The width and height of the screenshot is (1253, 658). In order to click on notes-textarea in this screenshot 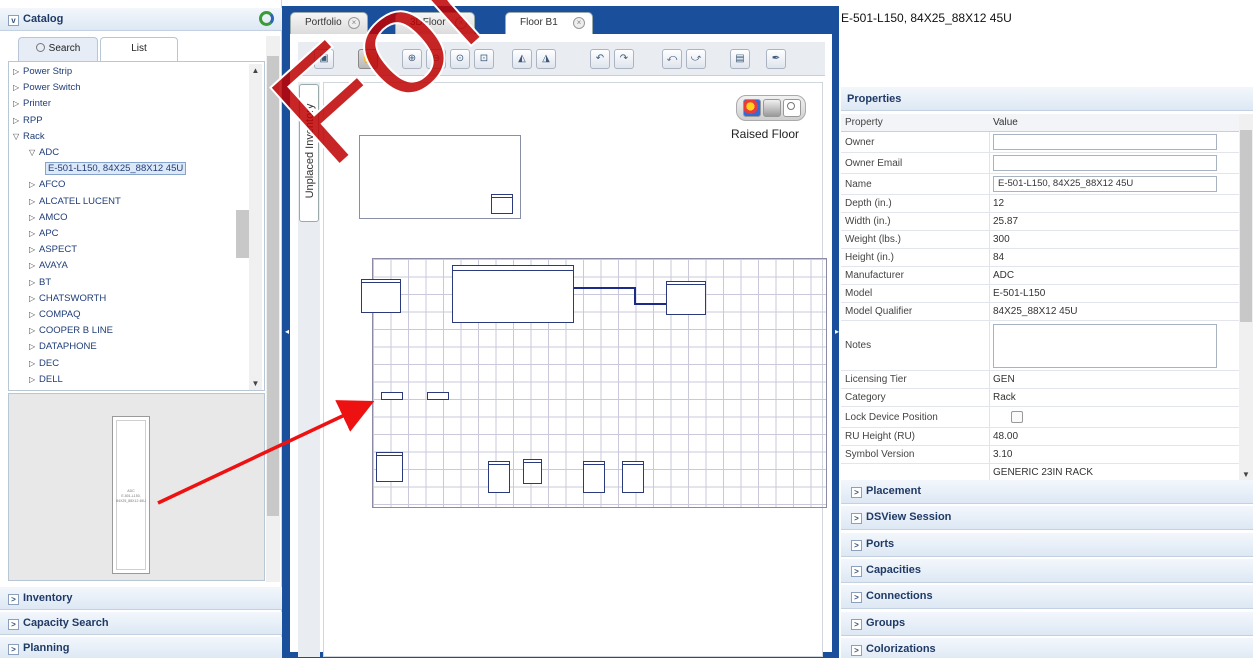, I will do `click(1105, 346)`.